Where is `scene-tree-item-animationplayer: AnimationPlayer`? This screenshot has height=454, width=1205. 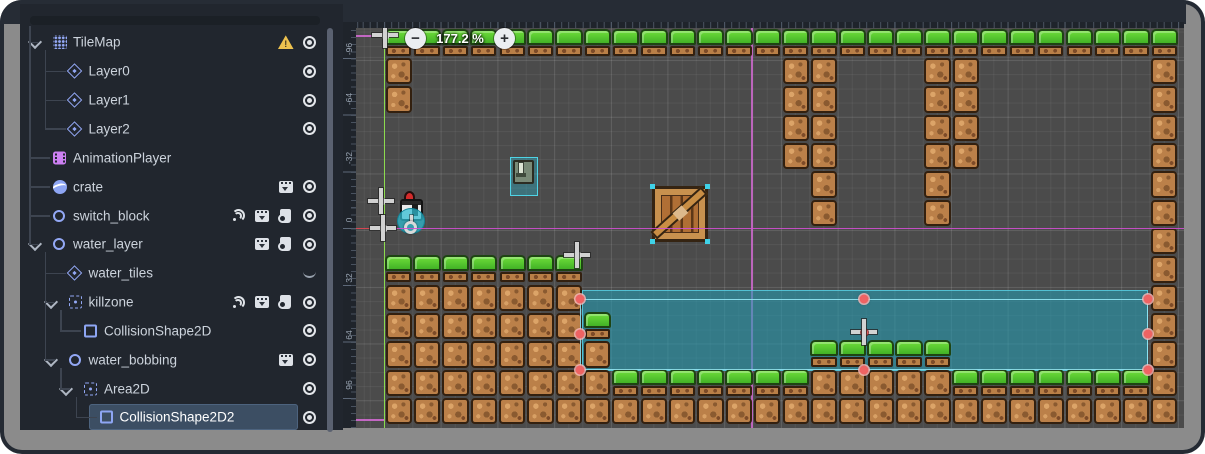 scene-tree-item-animationplayer: AnimationPlayer is located at coordinates (180, 157).